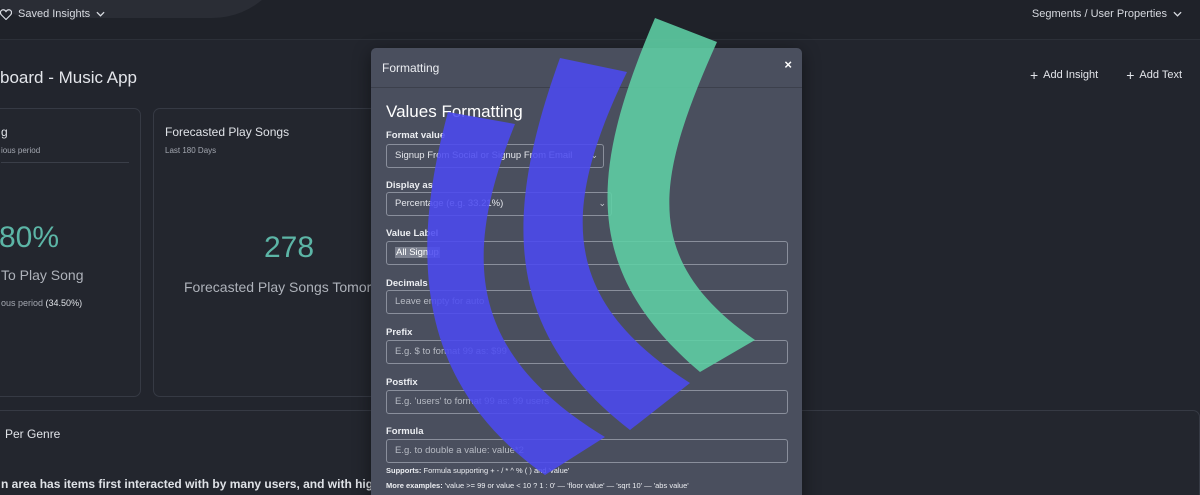  I want to click on card-title: Forecasted Play Songs, so click(227, 132).